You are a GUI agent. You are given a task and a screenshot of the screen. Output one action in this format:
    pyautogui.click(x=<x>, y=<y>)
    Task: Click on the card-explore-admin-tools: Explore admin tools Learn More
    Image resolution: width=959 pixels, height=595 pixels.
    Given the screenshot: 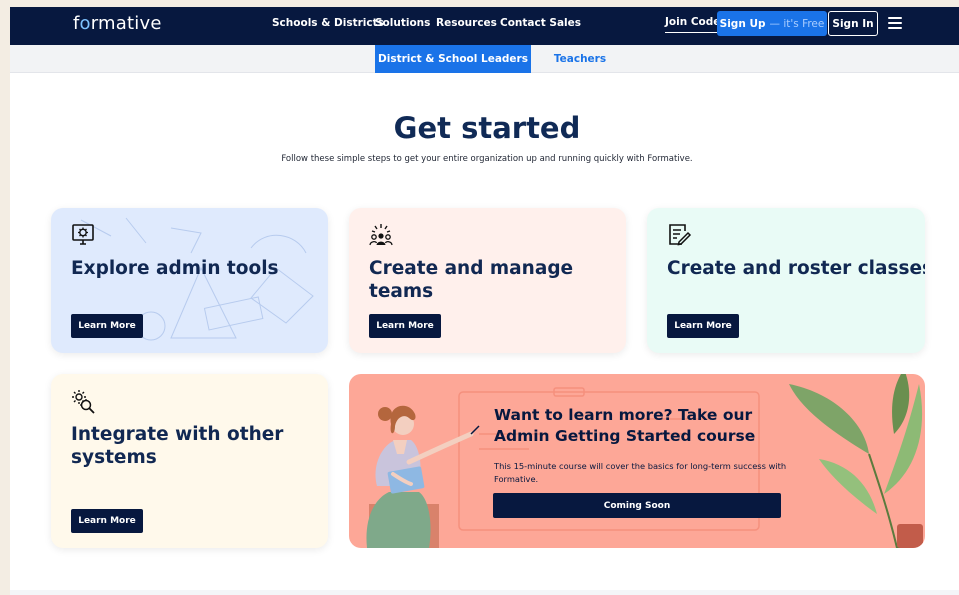 What is the action you would take?
    pyautogui.click(x=189, y=280)
    